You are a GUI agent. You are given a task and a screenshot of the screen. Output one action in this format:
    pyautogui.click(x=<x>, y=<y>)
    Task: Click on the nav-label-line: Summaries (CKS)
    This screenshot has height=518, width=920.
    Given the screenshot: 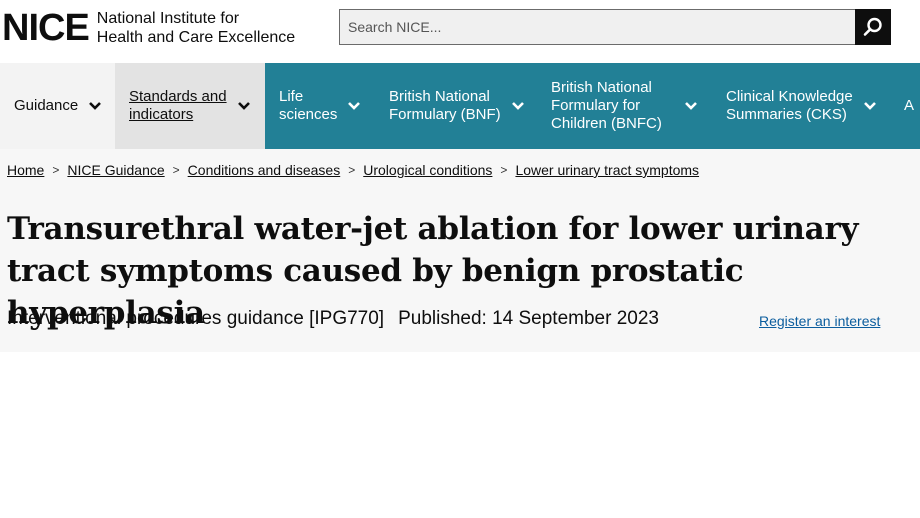 What is the action you would take?
    pyautogui.click(x=786, y=114)
    